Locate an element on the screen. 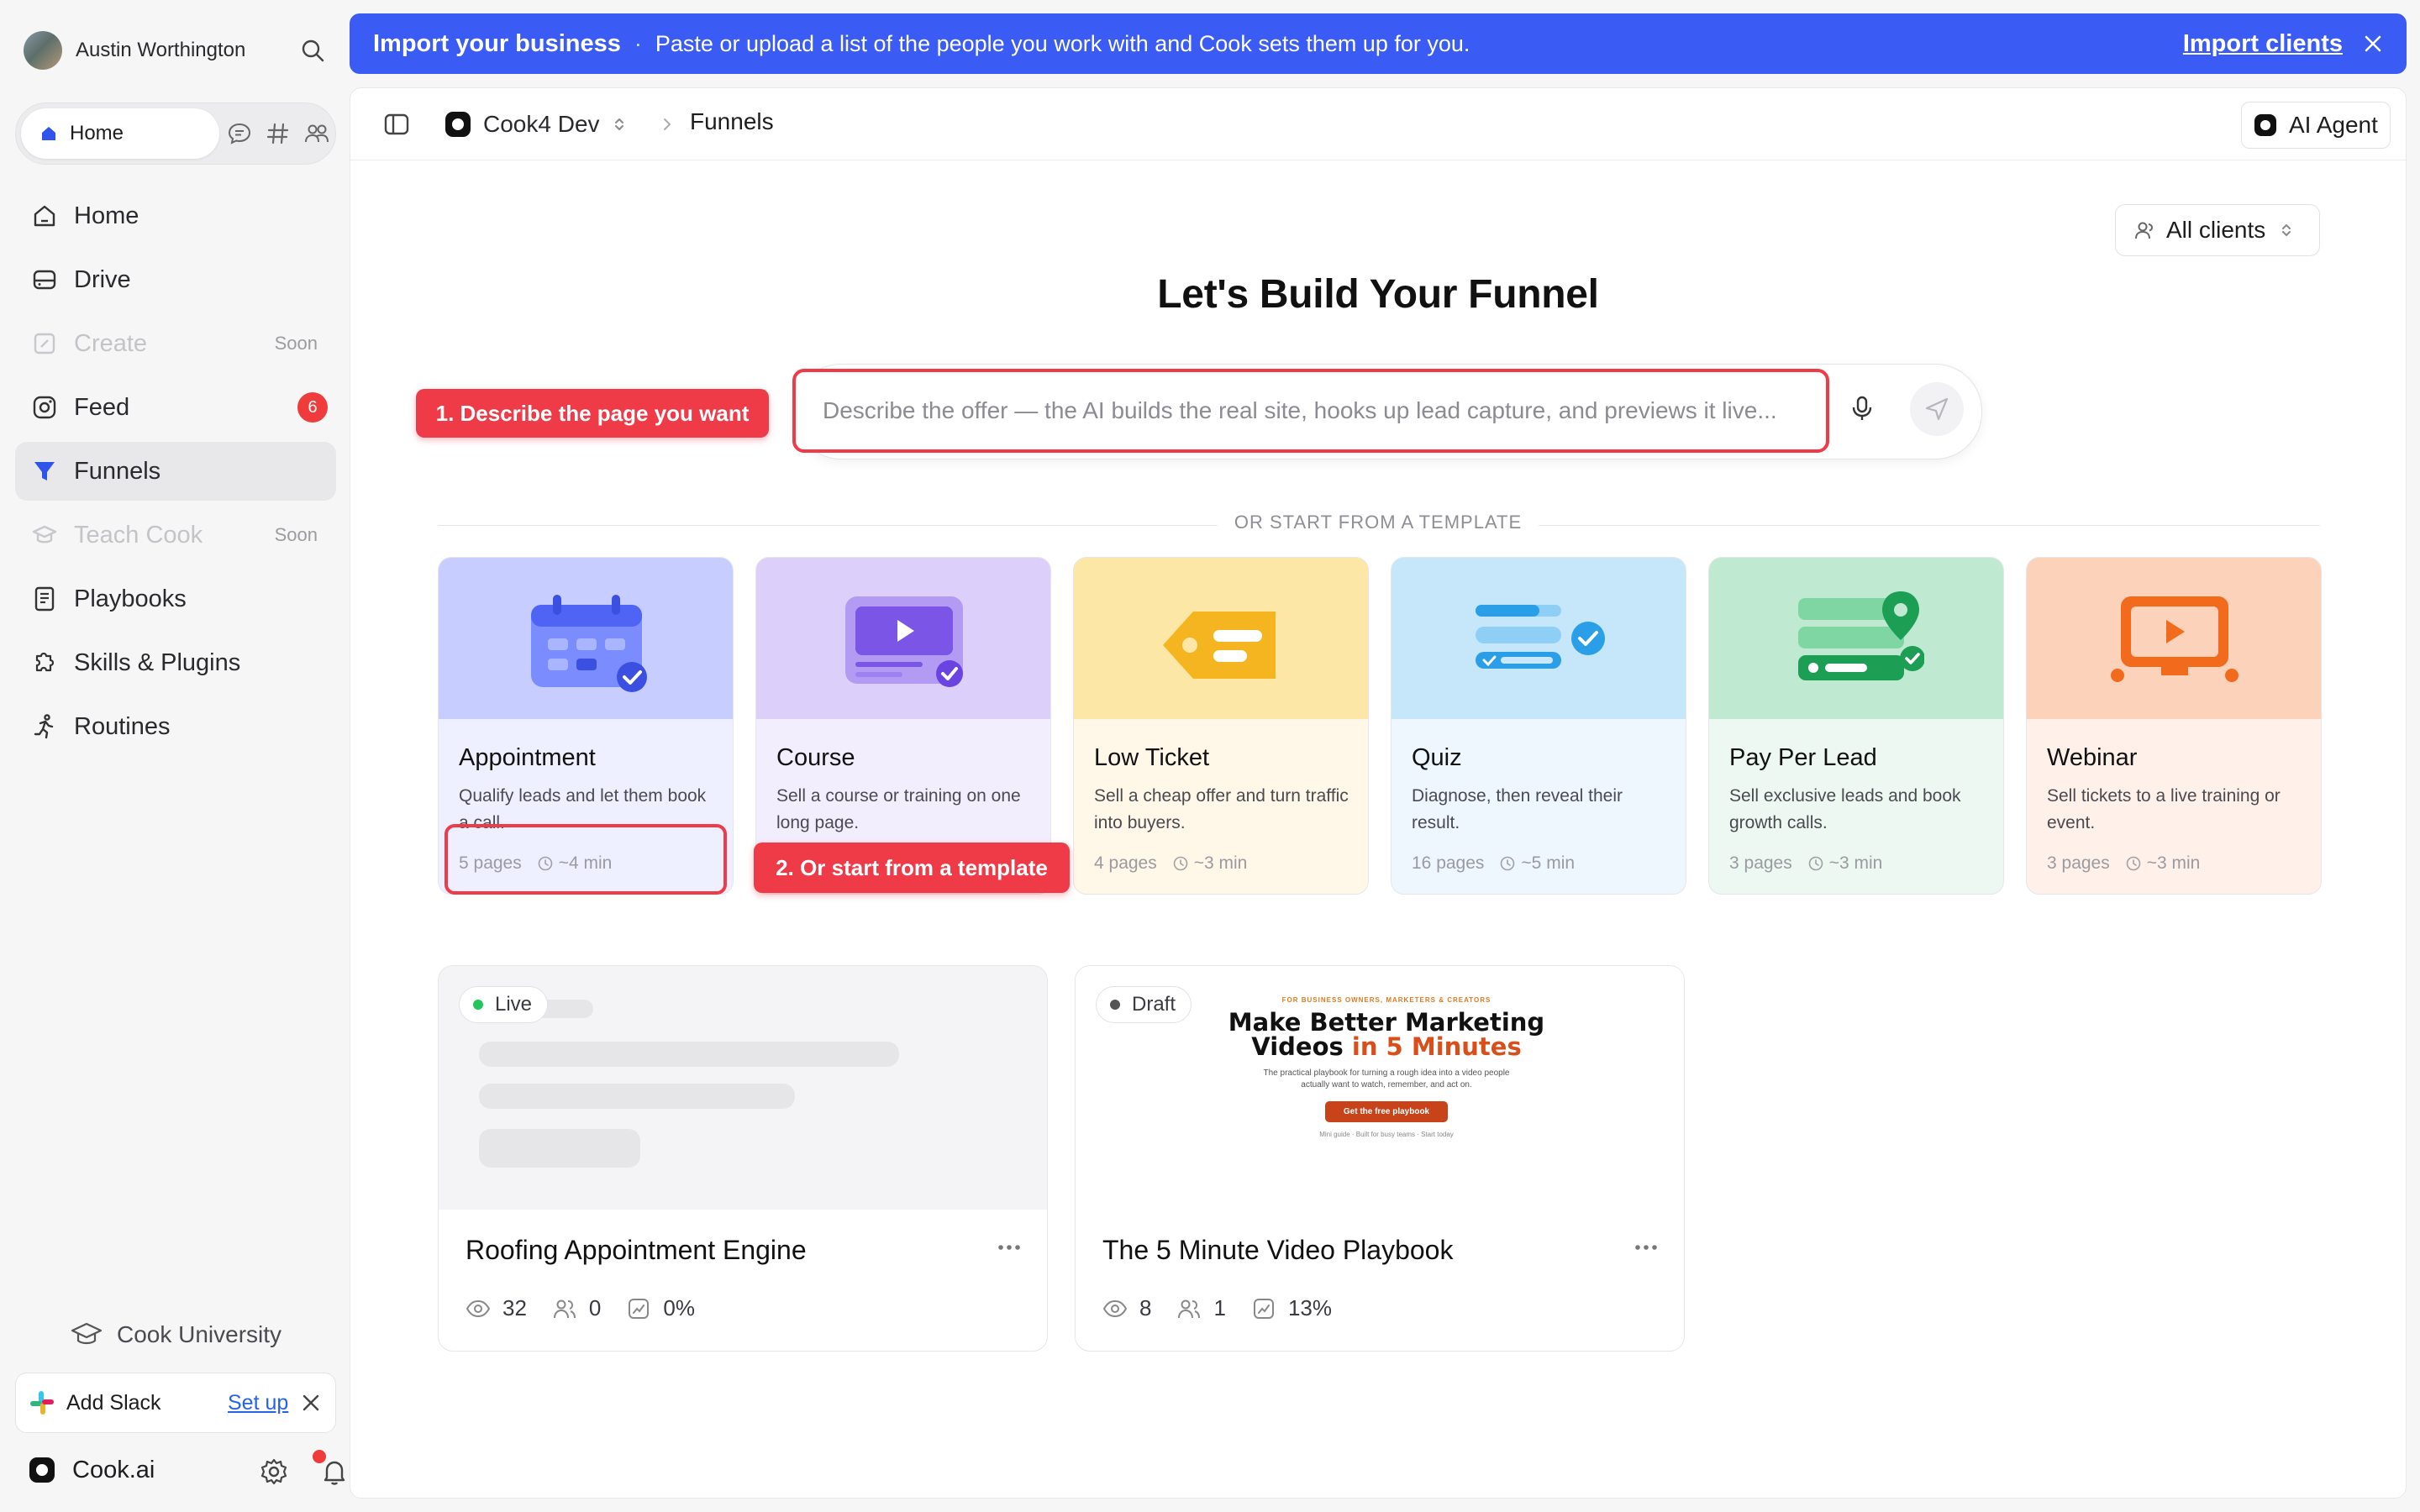 The image size is (2420, 1512). status-dot is located at coordinates (478, 1005).